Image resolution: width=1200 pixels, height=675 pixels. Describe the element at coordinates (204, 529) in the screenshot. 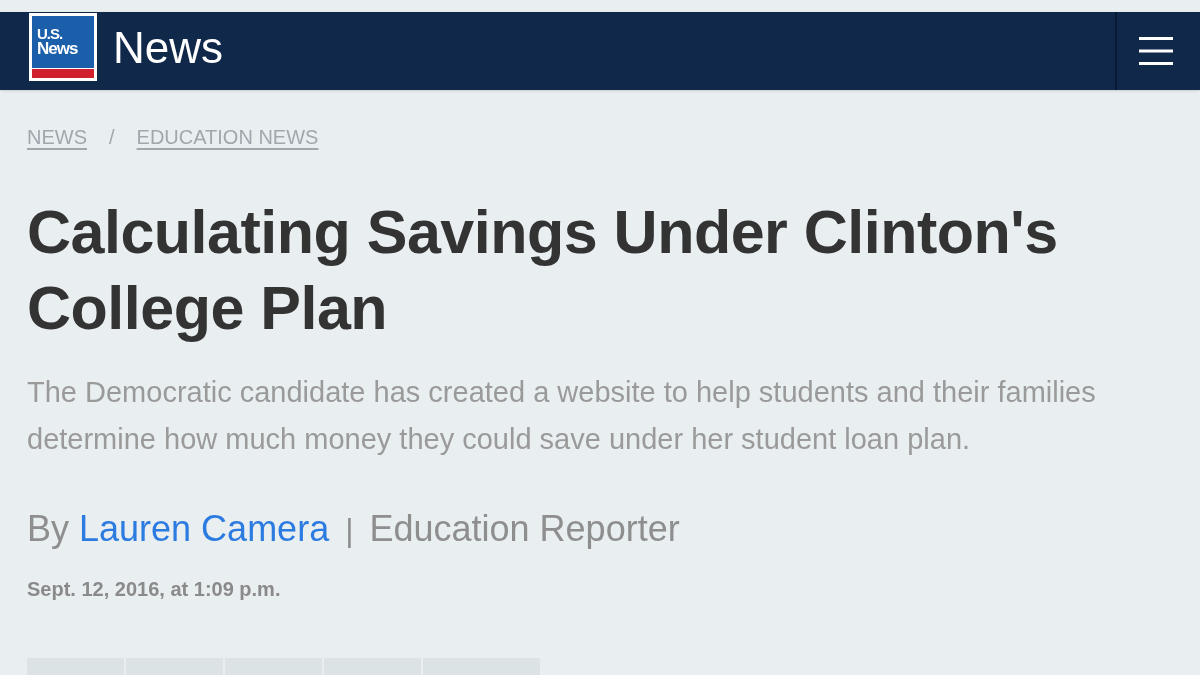

I see `author-link: Lauren Camera` at that location.